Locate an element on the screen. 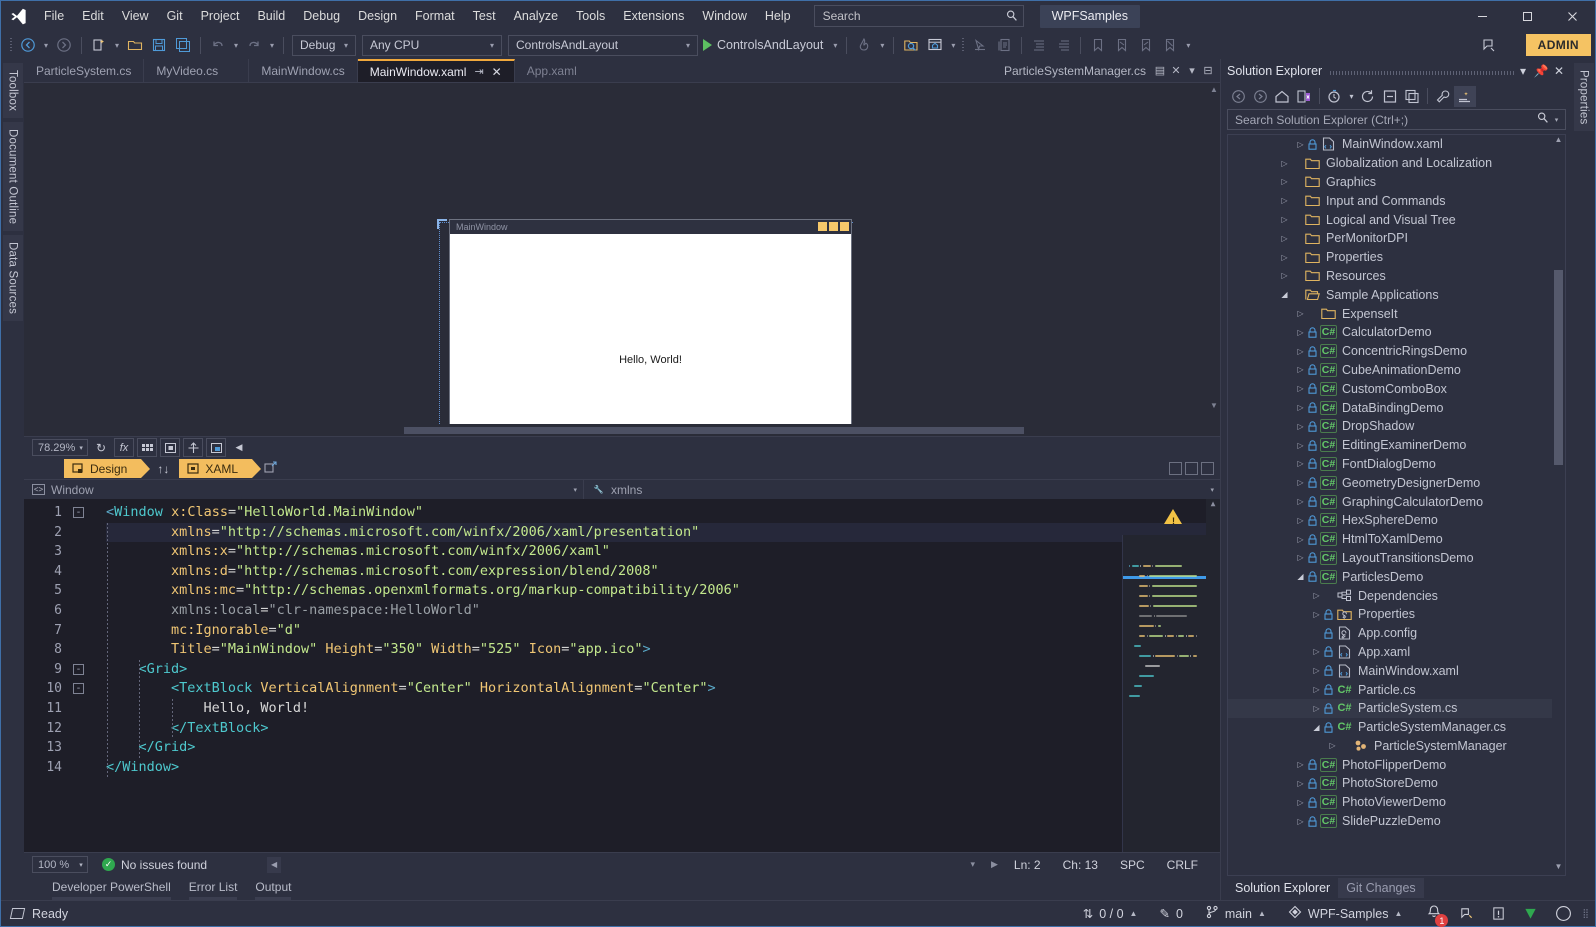 This screenshot has width=1596, height=927. menu-item-design: Design is located at coordinates (377, 16).